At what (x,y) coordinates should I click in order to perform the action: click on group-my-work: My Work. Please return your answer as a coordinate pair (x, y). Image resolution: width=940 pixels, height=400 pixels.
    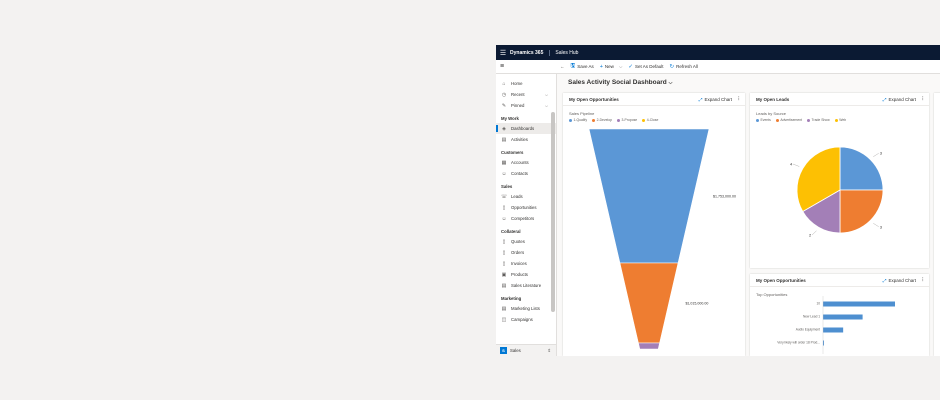
    Looking at the image, I should click on (510, 118).